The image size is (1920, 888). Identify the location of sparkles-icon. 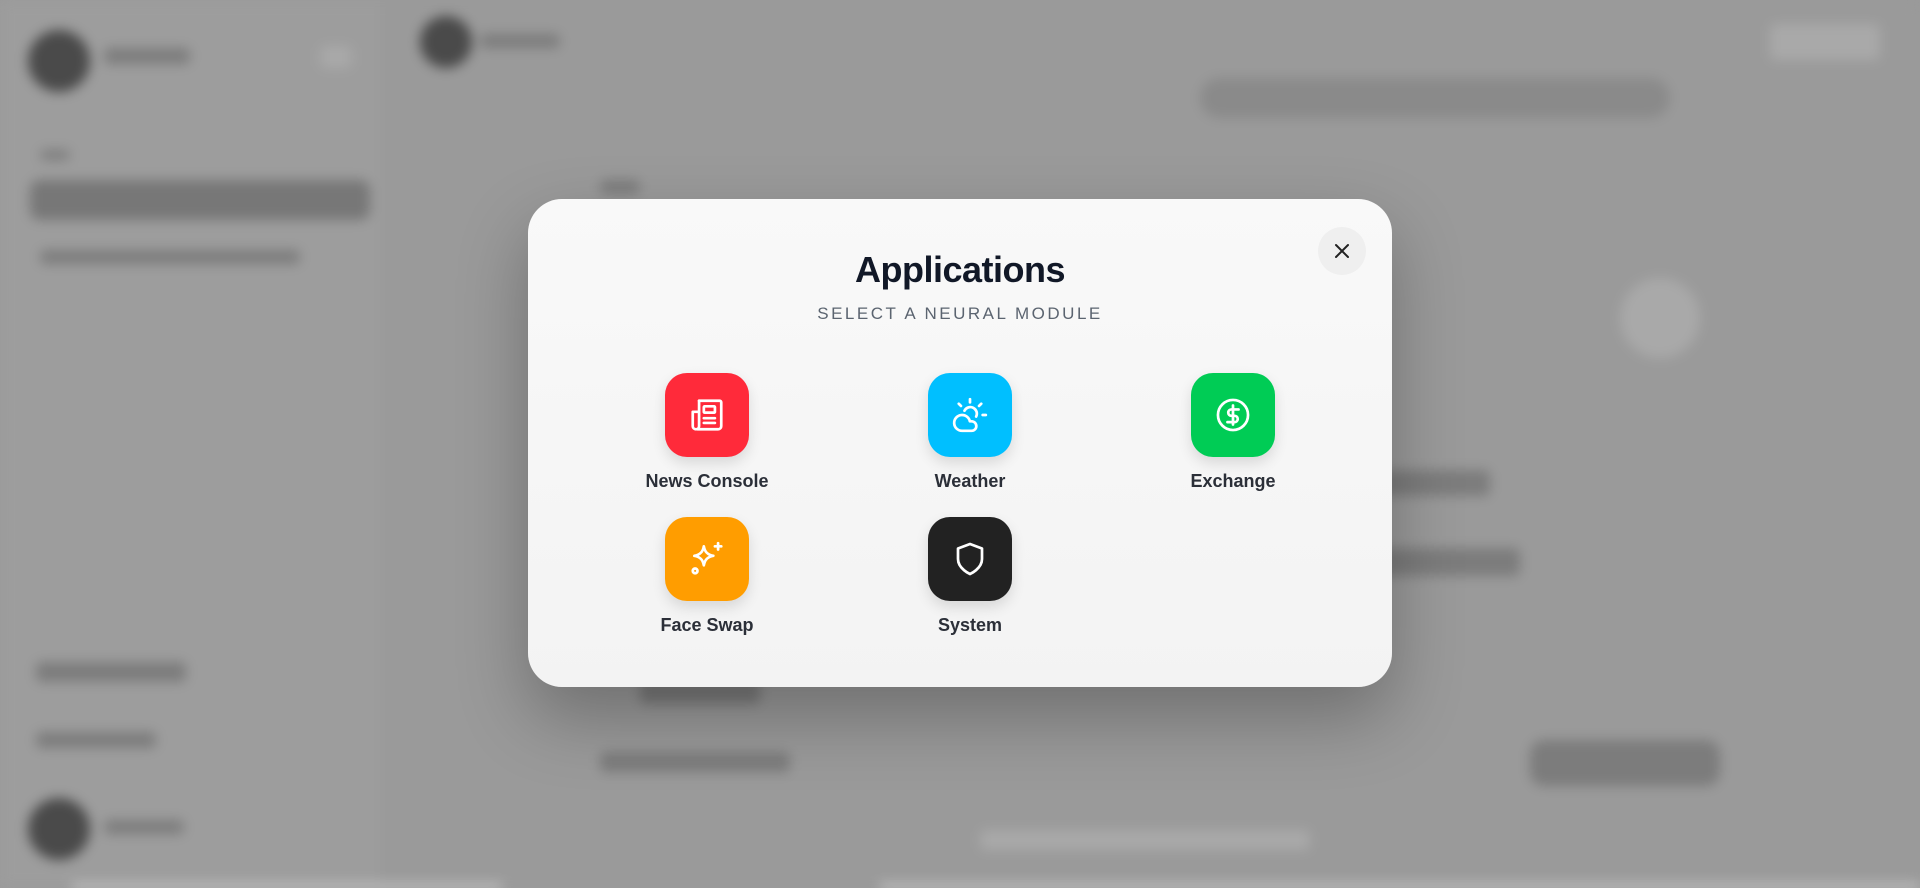
(707, 558).